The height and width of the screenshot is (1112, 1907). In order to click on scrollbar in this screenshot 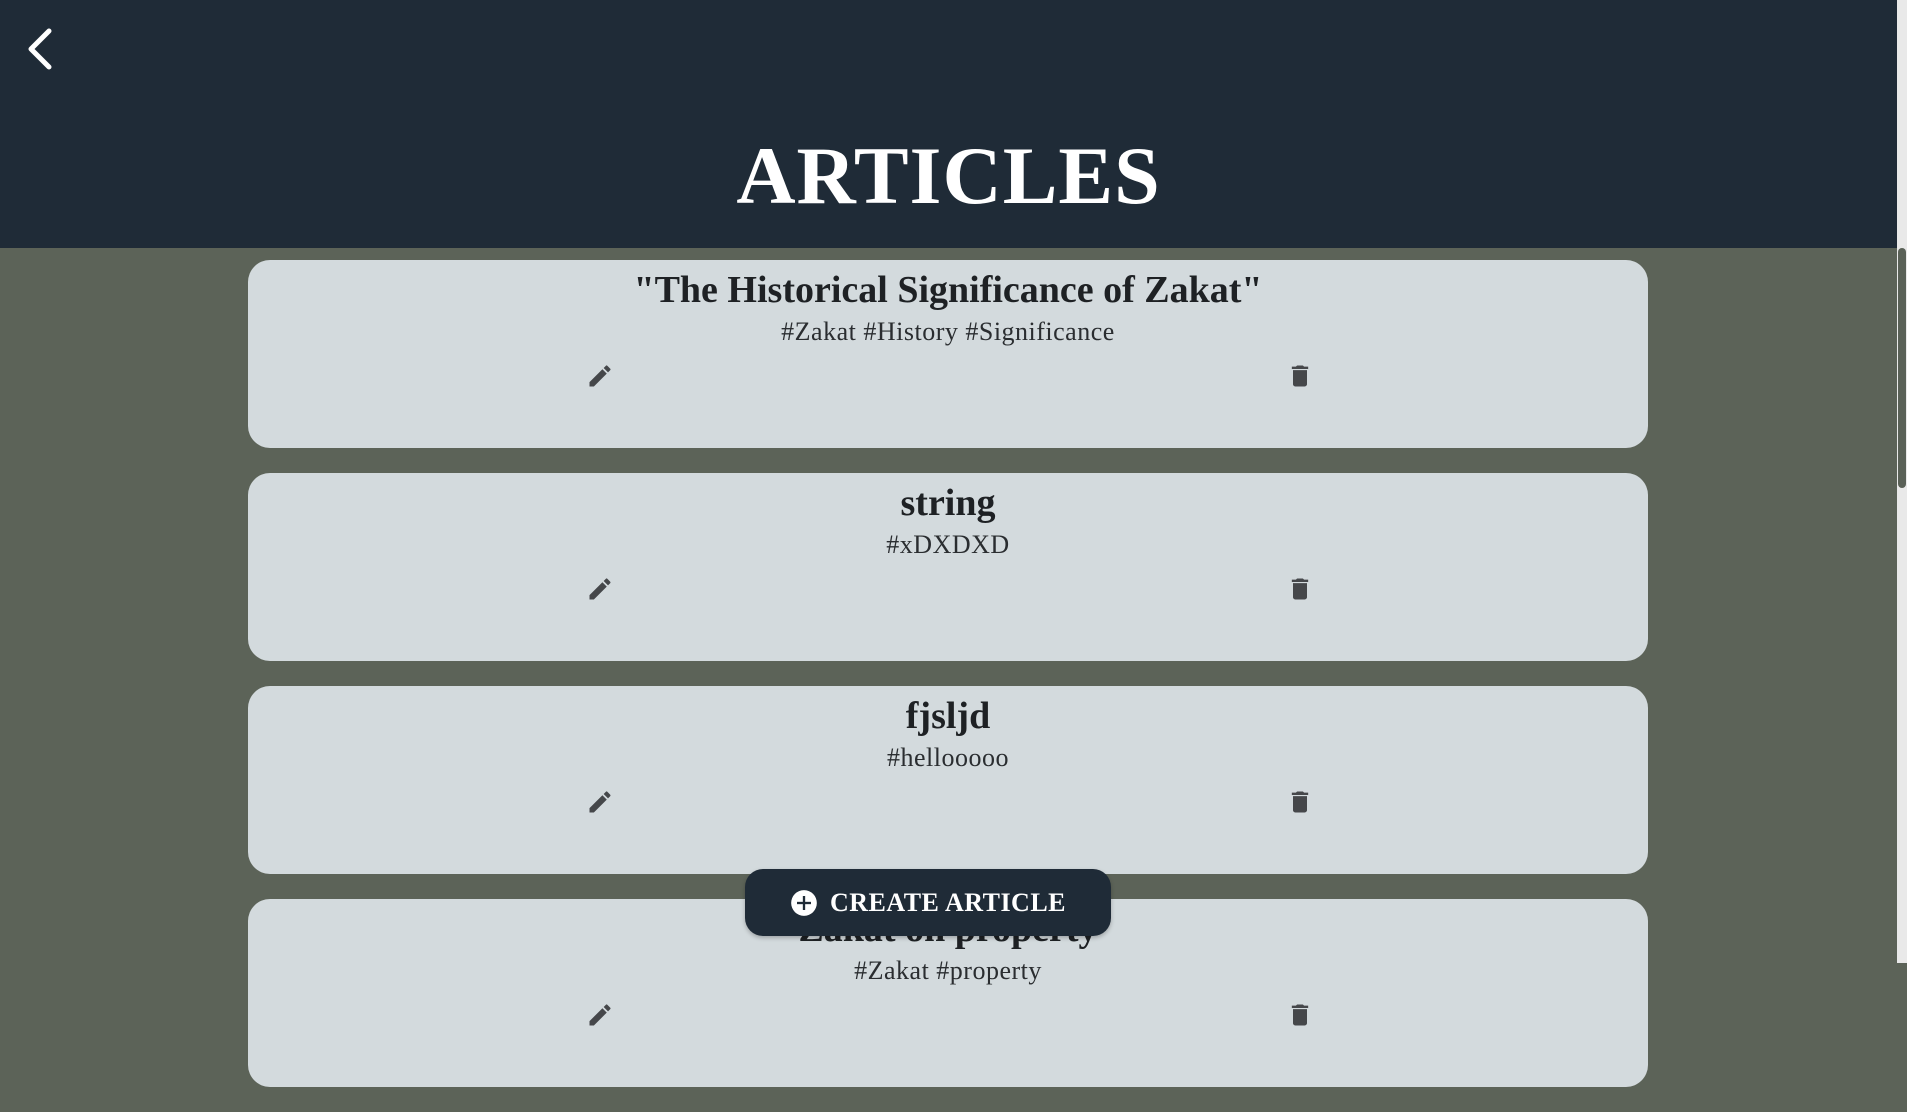, I will do `click(1902, 481)`.